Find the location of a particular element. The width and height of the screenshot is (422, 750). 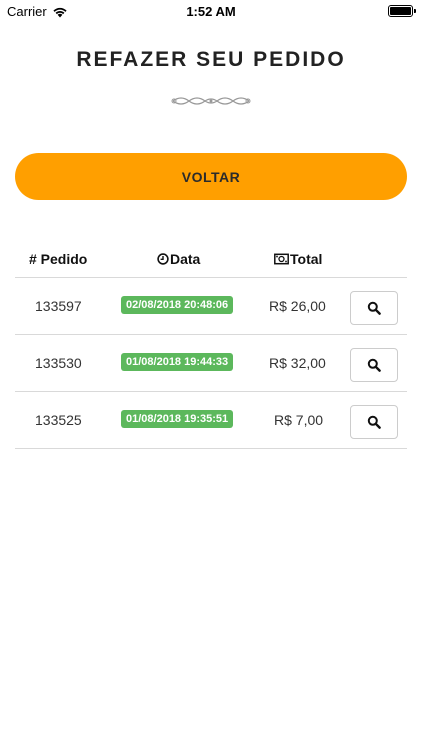

page-title: REFAZER SEU PEDIDO is located at coordinates (211, 59).